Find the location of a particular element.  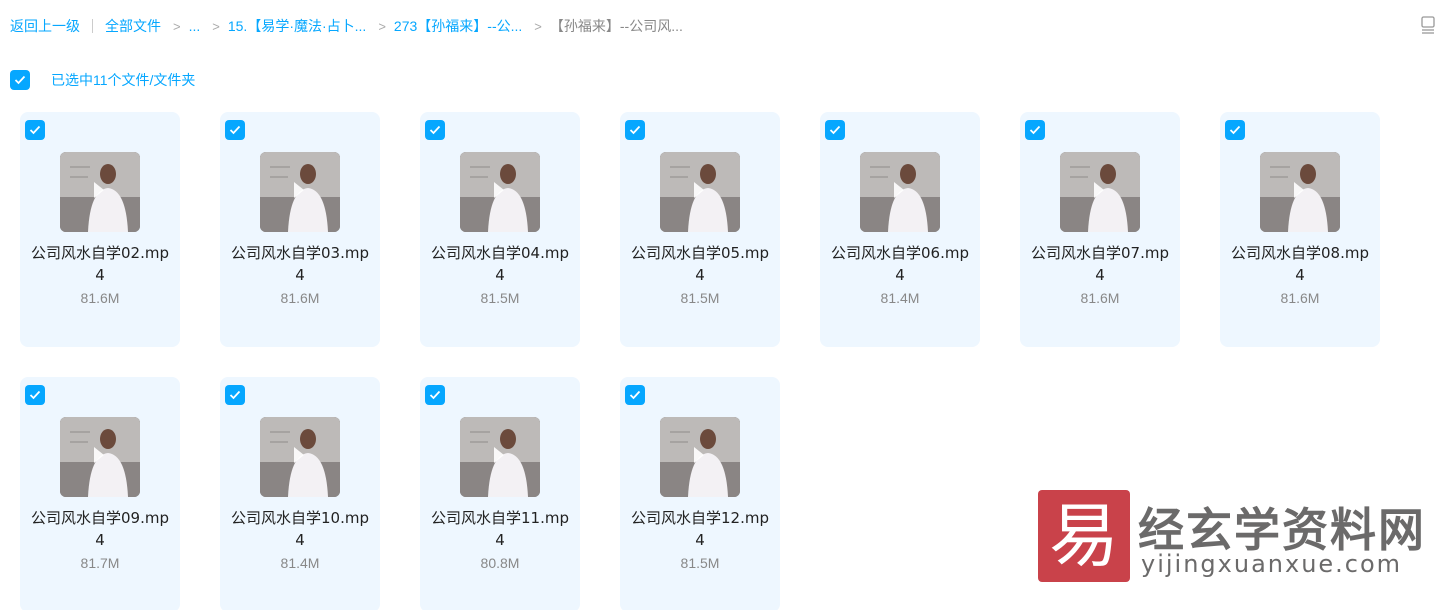

file-card: 公司风水自学07.mp4 81.6M is located at coordinates (1100, 229).